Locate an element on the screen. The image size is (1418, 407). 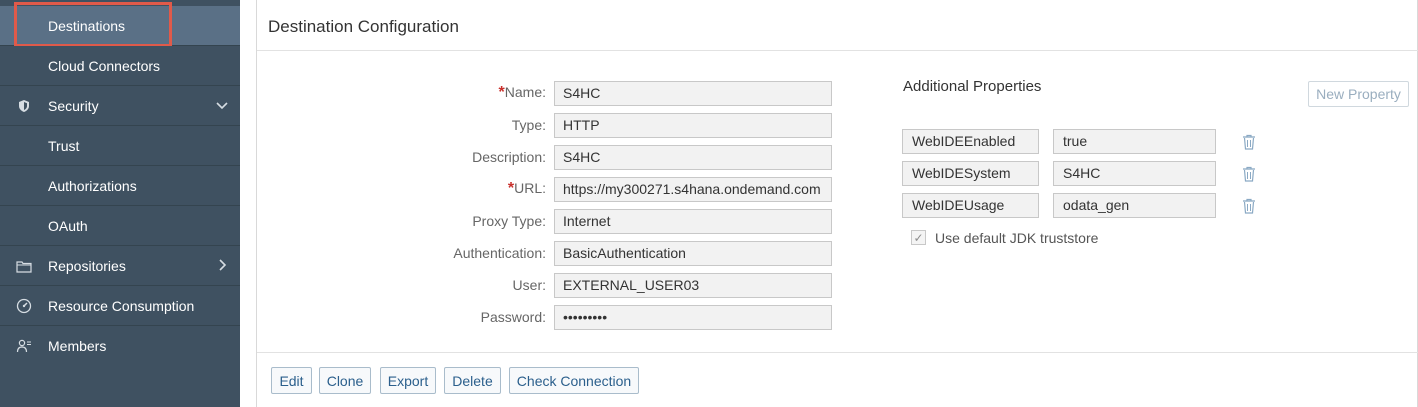
type-label: Type: is located at coordinates (528, 125).